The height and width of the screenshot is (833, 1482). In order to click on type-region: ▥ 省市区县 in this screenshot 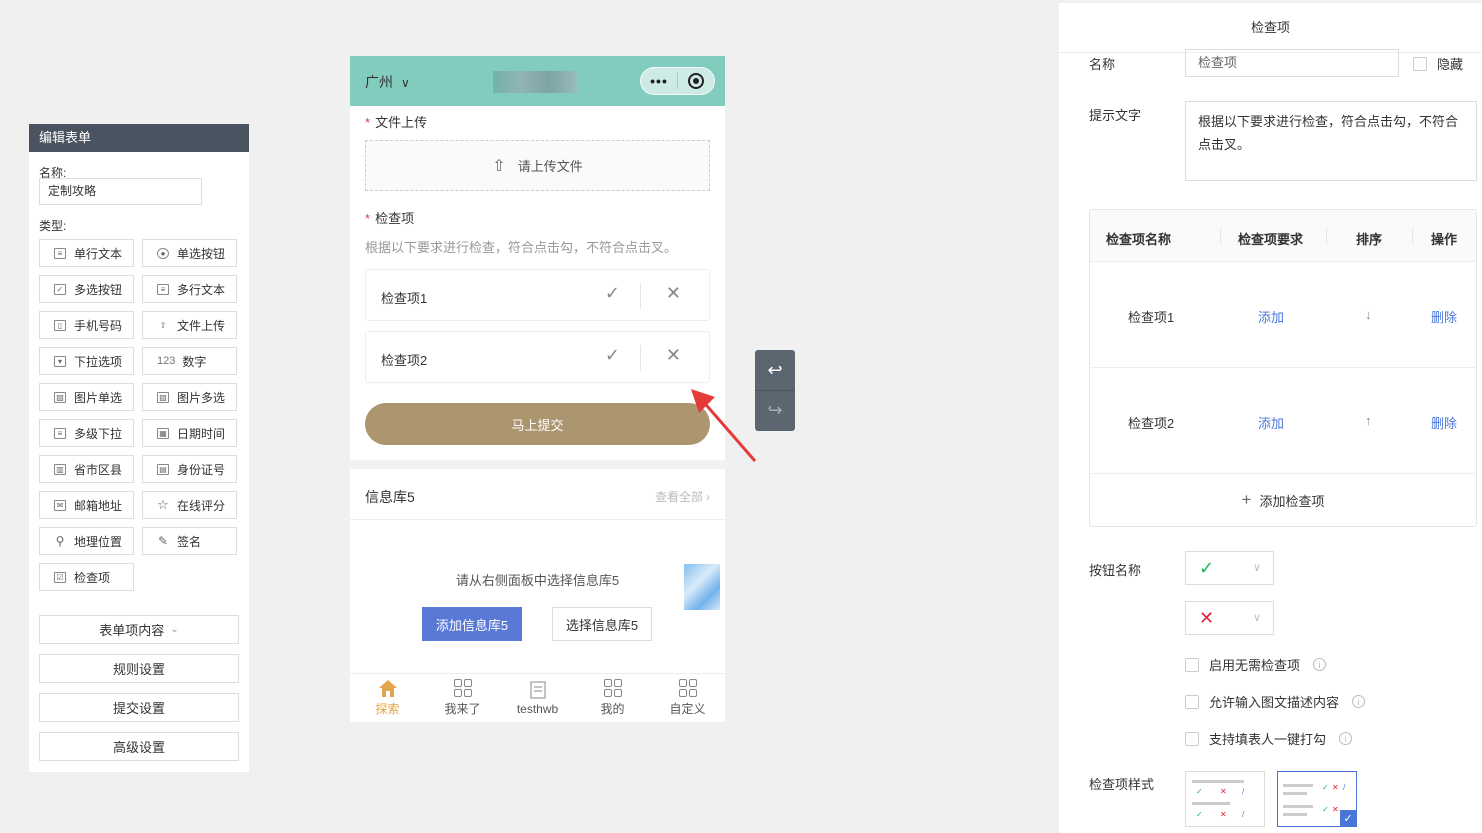, I will do `click(86, 469)`.